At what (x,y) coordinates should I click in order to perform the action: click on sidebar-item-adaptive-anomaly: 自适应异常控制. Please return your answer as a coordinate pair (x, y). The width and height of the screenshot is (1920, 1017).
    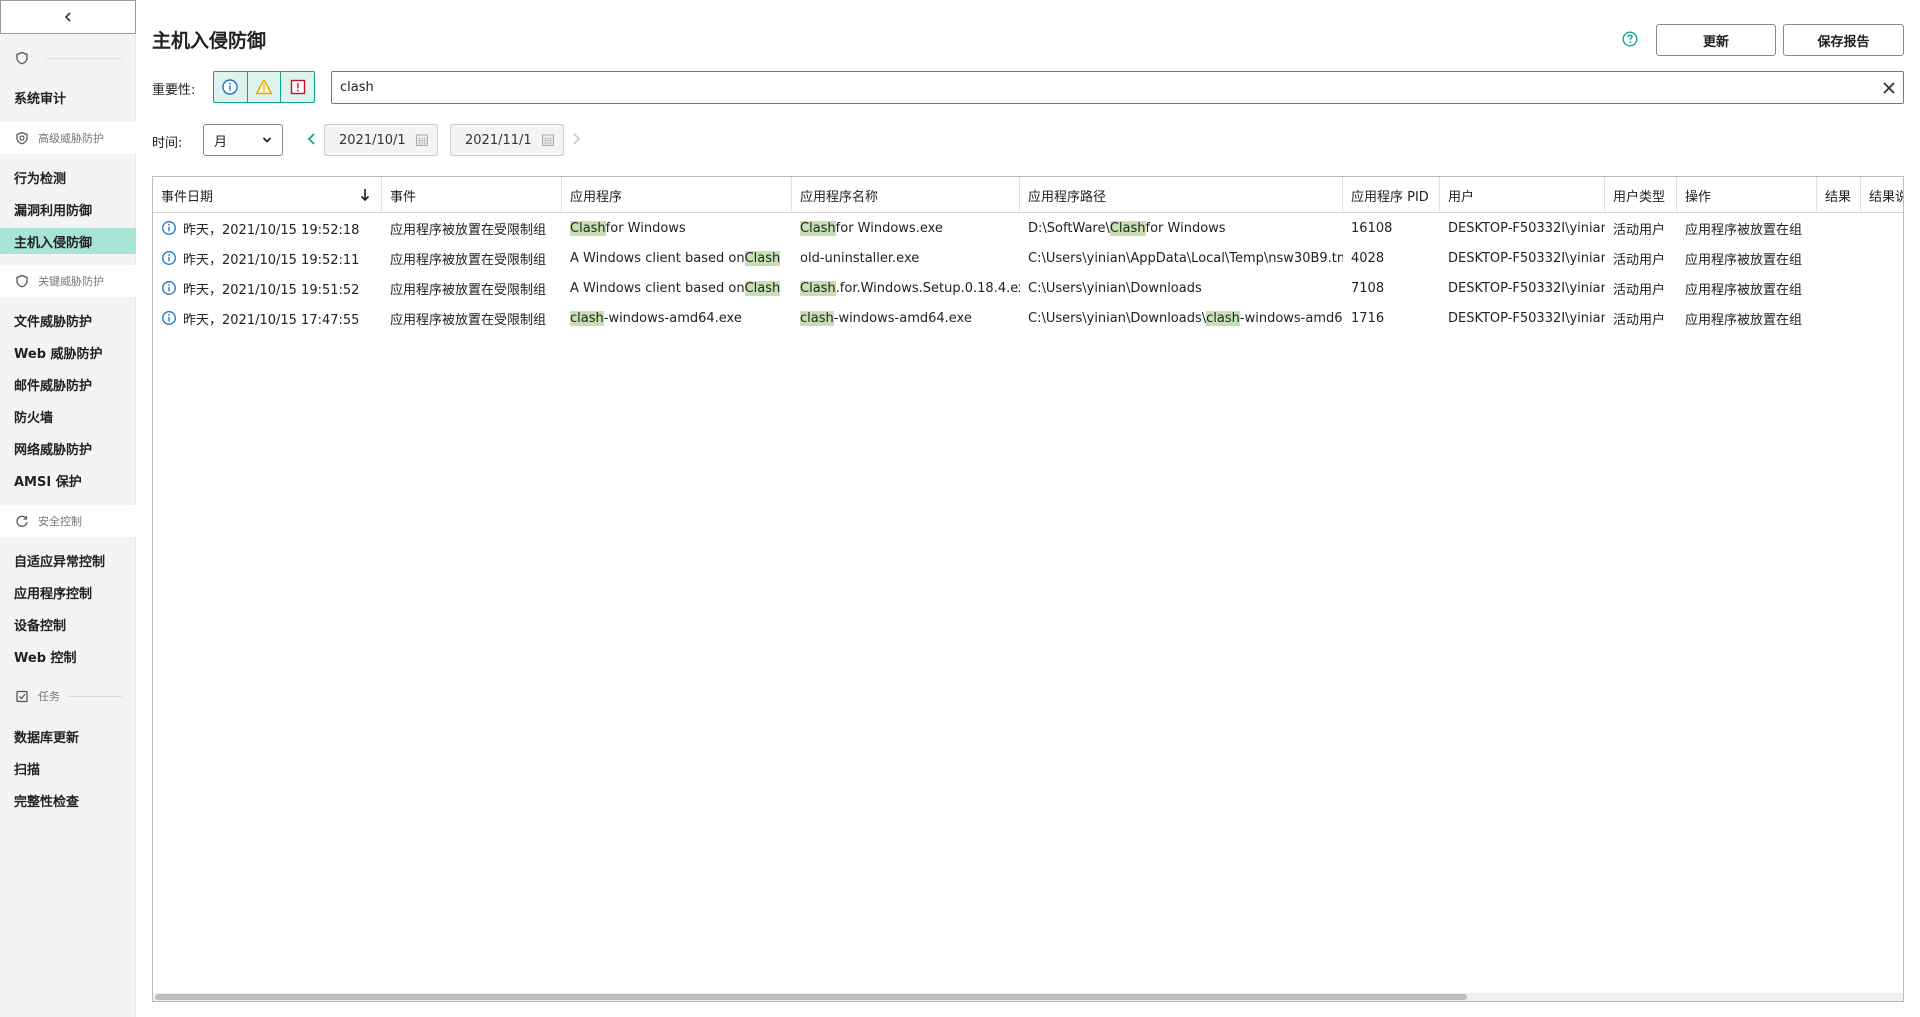
    Looking at the image, I should click on (68, 560).